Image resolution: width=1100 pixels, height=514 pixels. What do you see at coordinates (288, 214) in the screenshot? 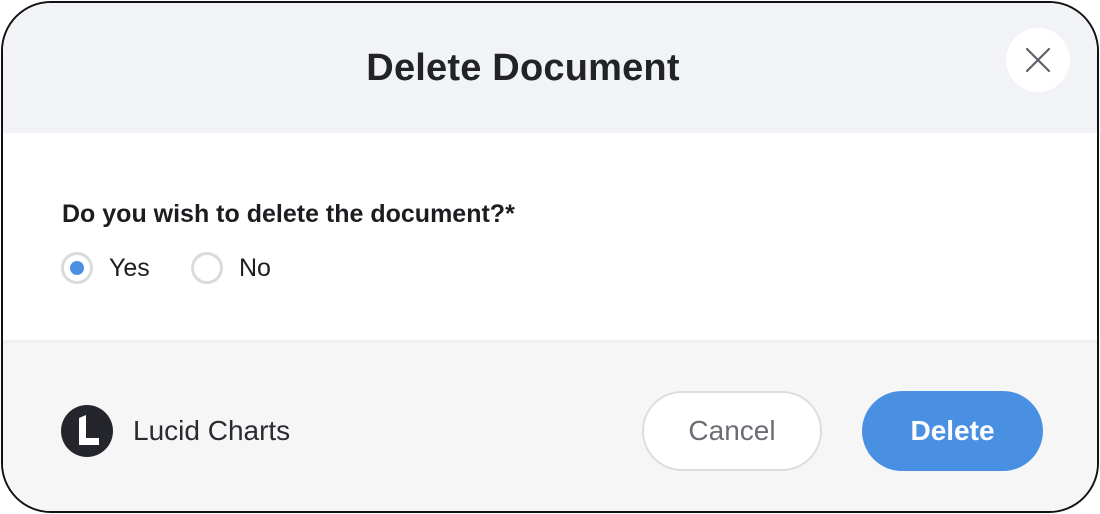
I see `delete-question-label: Do you wish to delete the document?*` at bounding box center [288, 214].